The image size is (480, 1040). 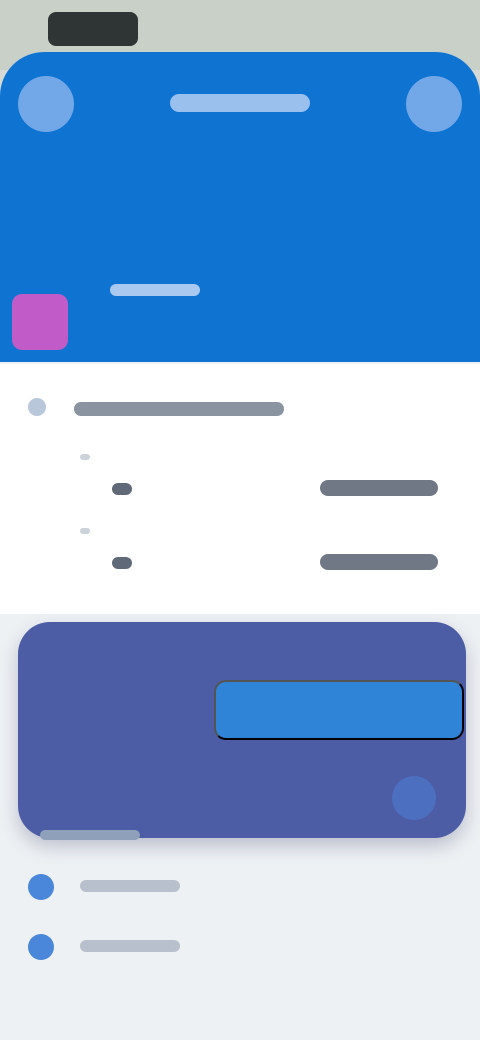 What do you see at coordinates (179, 409) in the screenshot?
I see `section-label` at bounding box center [179, 409].